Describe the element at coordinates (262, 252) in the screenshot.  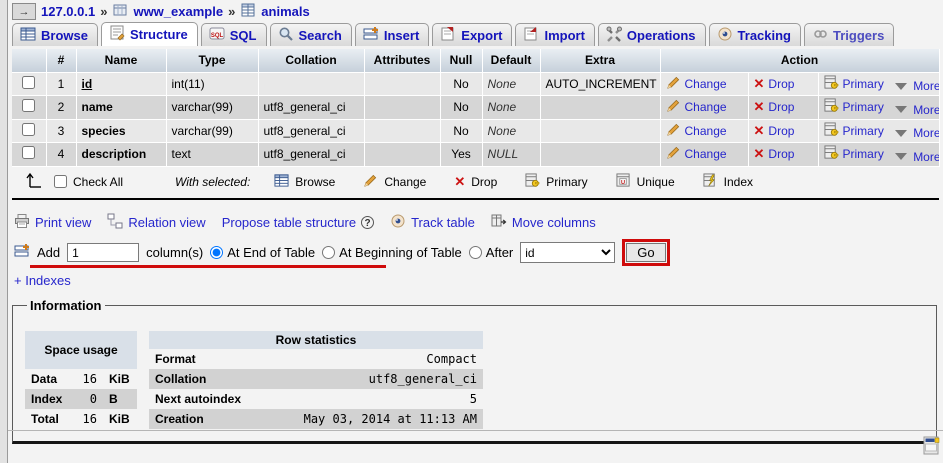
I see `radio-at-end: At End of Table` at that location.